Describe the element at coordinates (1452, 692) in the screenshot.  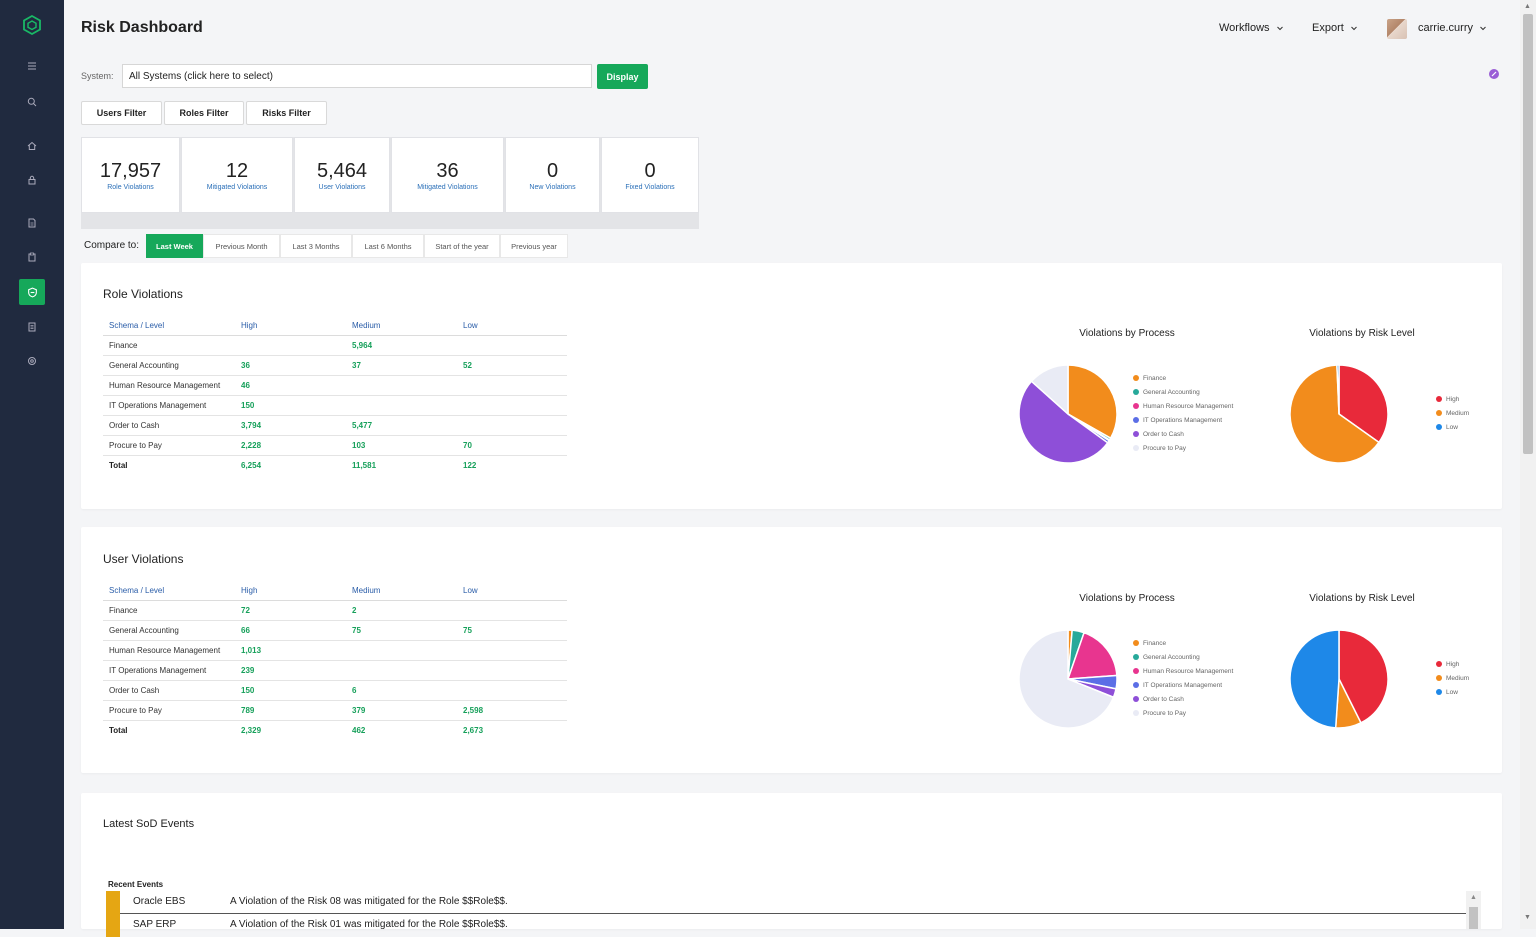
I see `legend-item: Low` at that location.